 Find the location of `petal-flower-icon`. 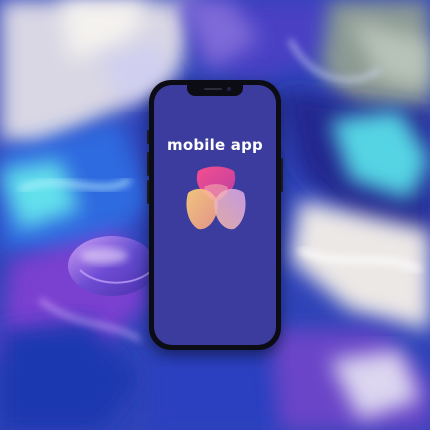

petal-flower-icon is located at coordinates (216, 198).